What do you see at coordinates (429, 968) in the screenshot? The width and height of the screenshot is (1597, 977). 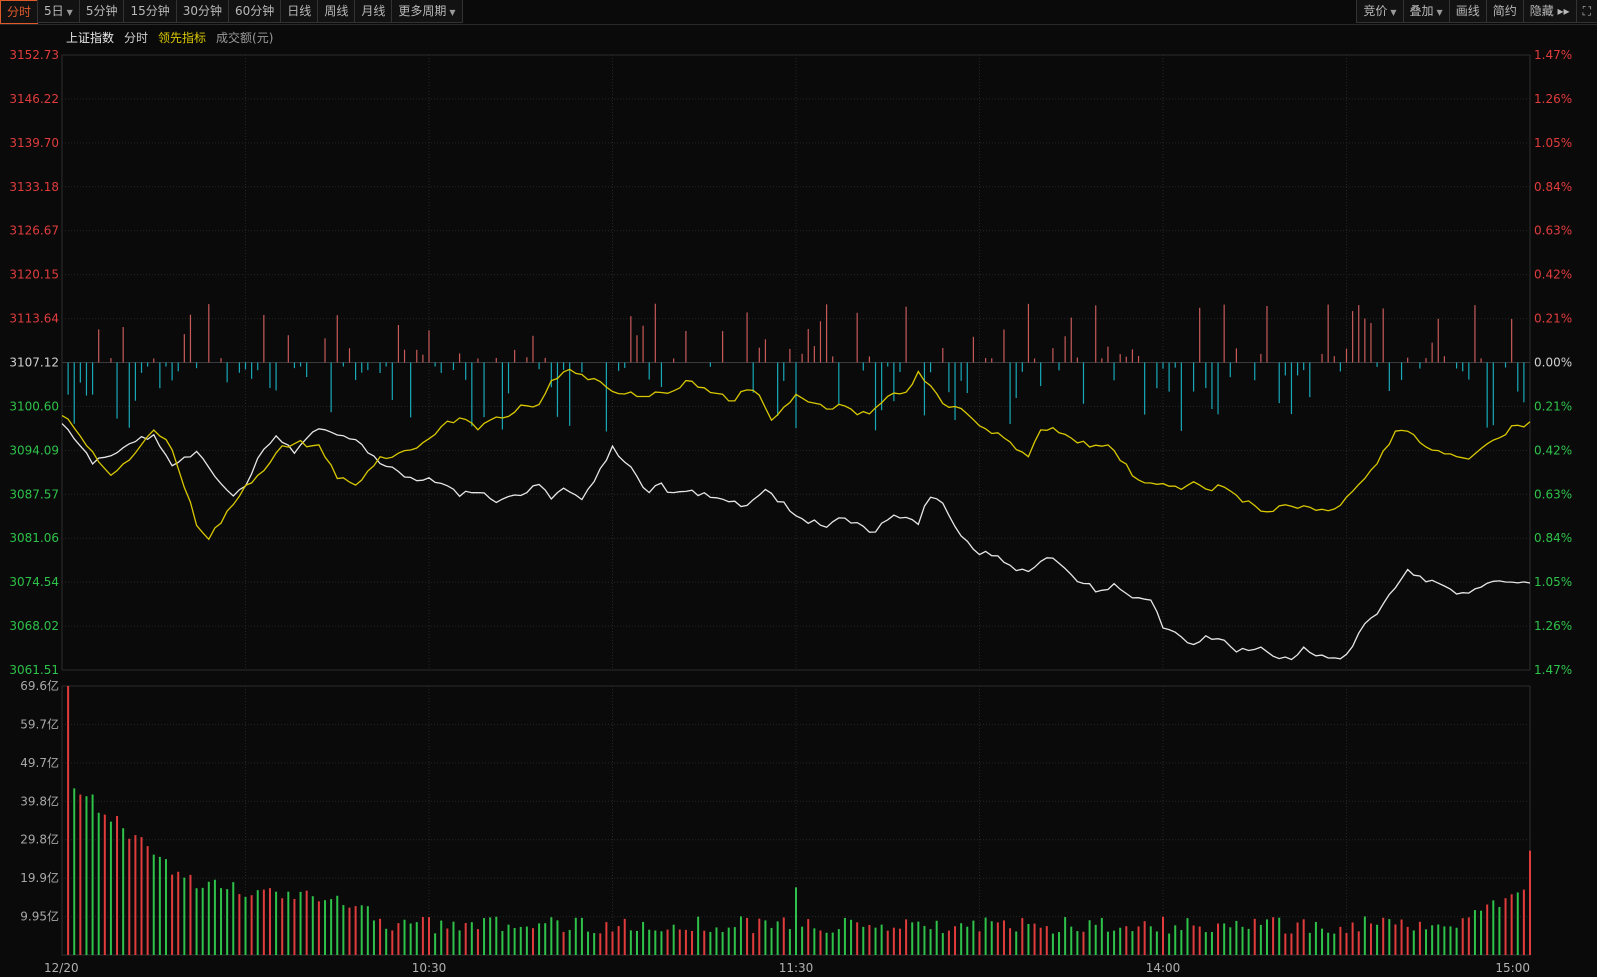 I see `x-axis-label: 10:30` at bounding box center [429, 968].